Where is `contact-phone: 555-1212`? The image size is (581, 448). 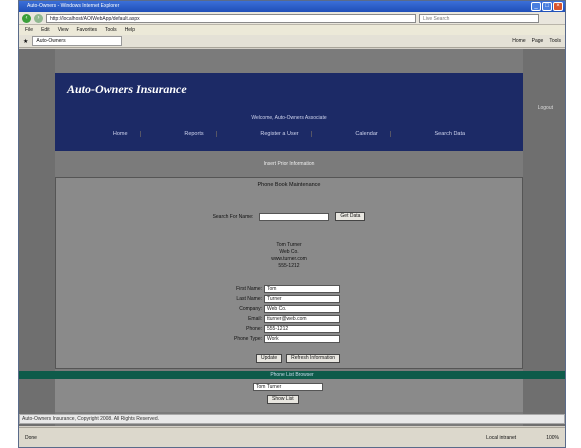
contact-phone: 555-1212 is located at coordinates (289, 266).